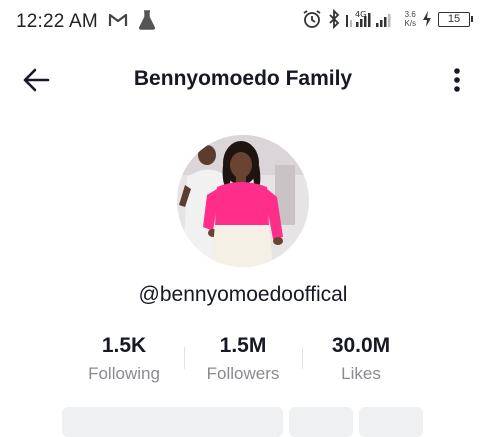 The height and width of the screenshot is (437, 486). I want to click on flask-icon, so click(147, 20).